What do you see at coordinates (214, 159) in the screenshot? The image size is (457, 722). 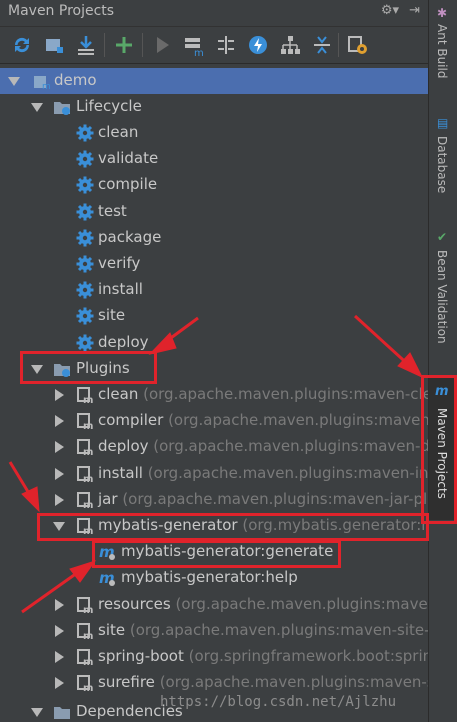 I see `lifecycle-phase-validate: validate` at bounding box center [214, 159].